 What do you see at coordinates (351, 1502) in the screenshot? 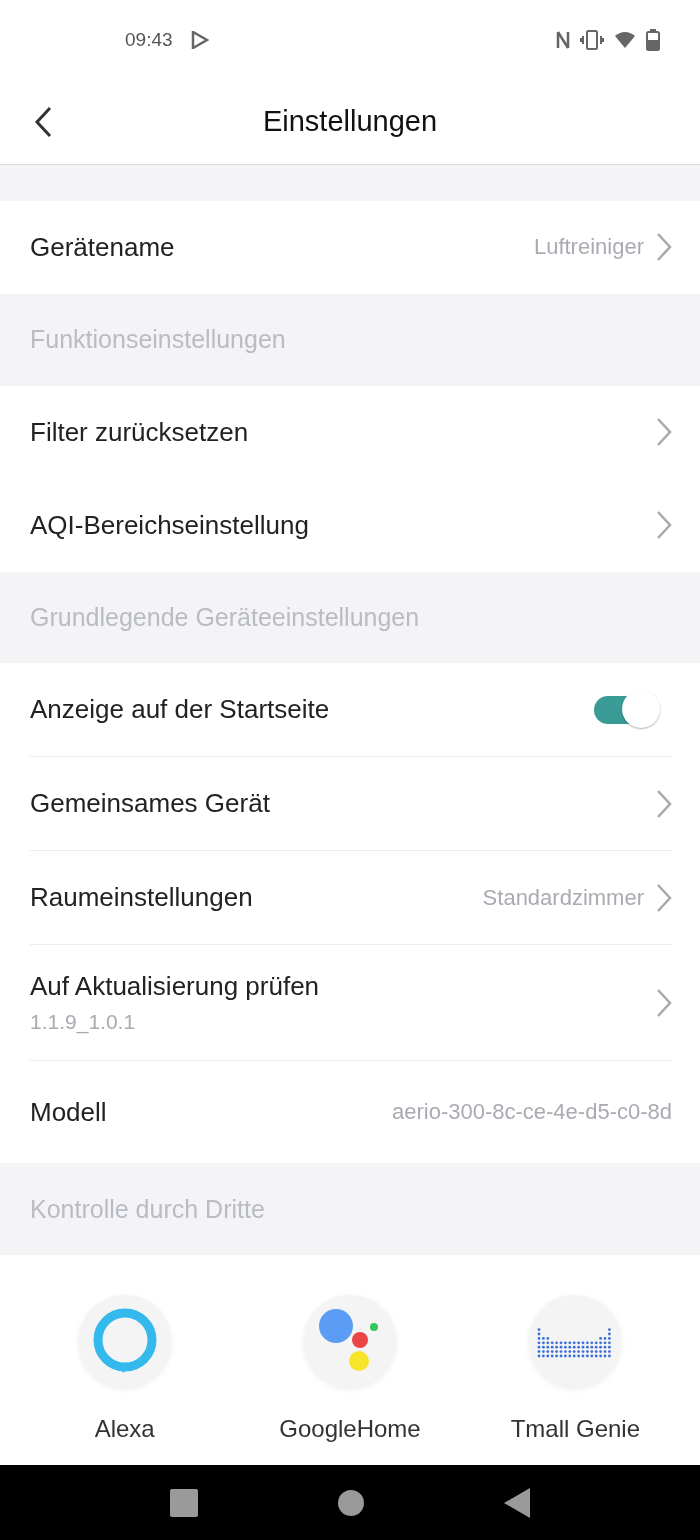
I see `home-button` at bounding box center [351, 1502].